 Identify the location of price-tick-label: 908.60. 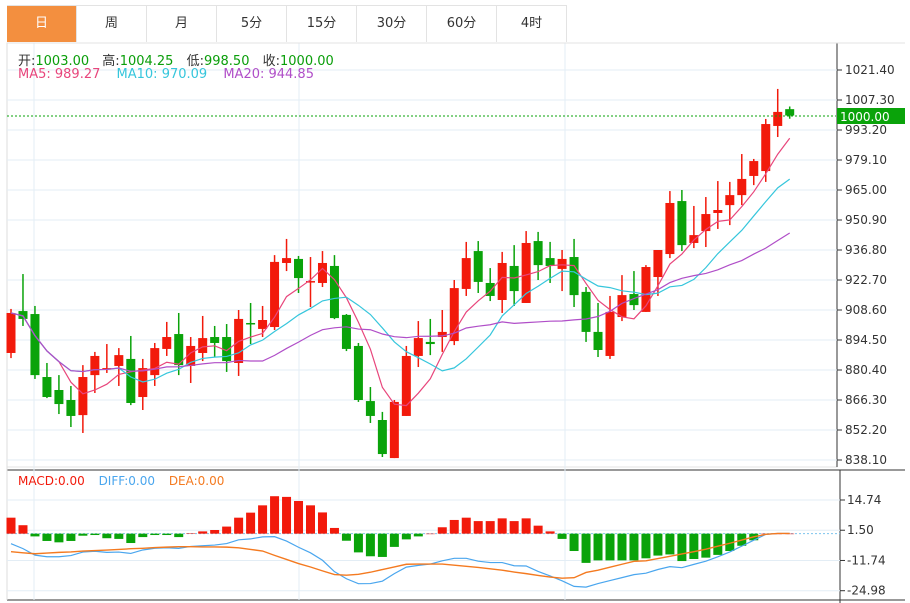
(866, 310).